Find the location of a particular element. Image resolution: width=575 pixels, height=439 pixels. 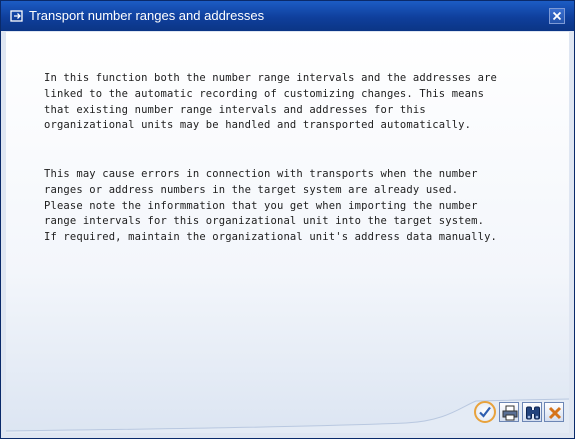

find-button is located at coordinates (532, 412).